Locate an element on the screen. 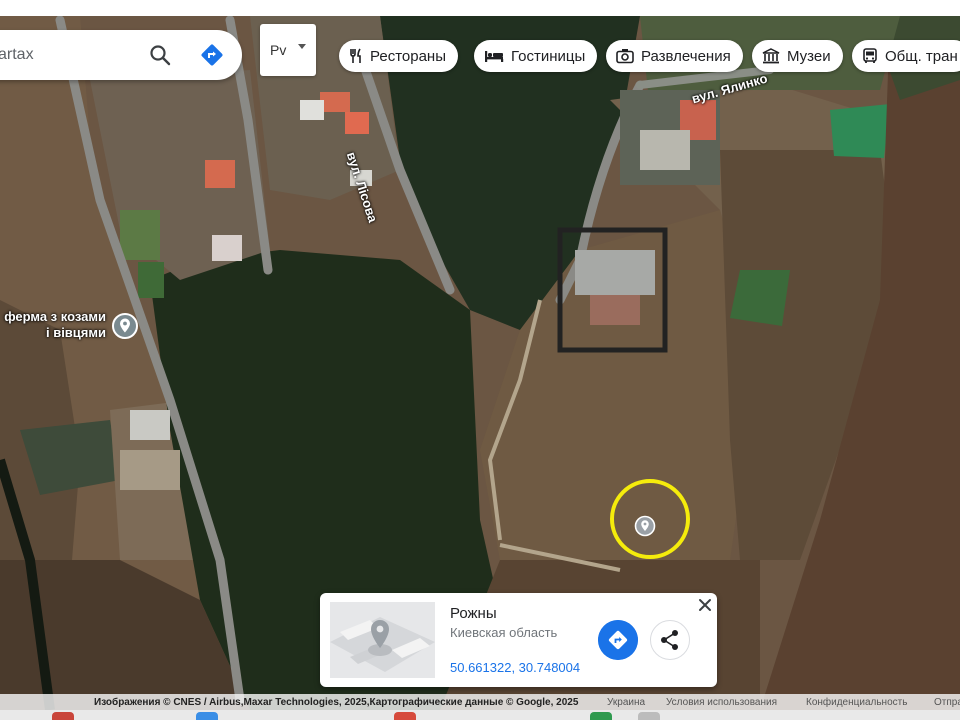 The image size is (960, 720). country-link: Украина is located at coordinates (626, 702).